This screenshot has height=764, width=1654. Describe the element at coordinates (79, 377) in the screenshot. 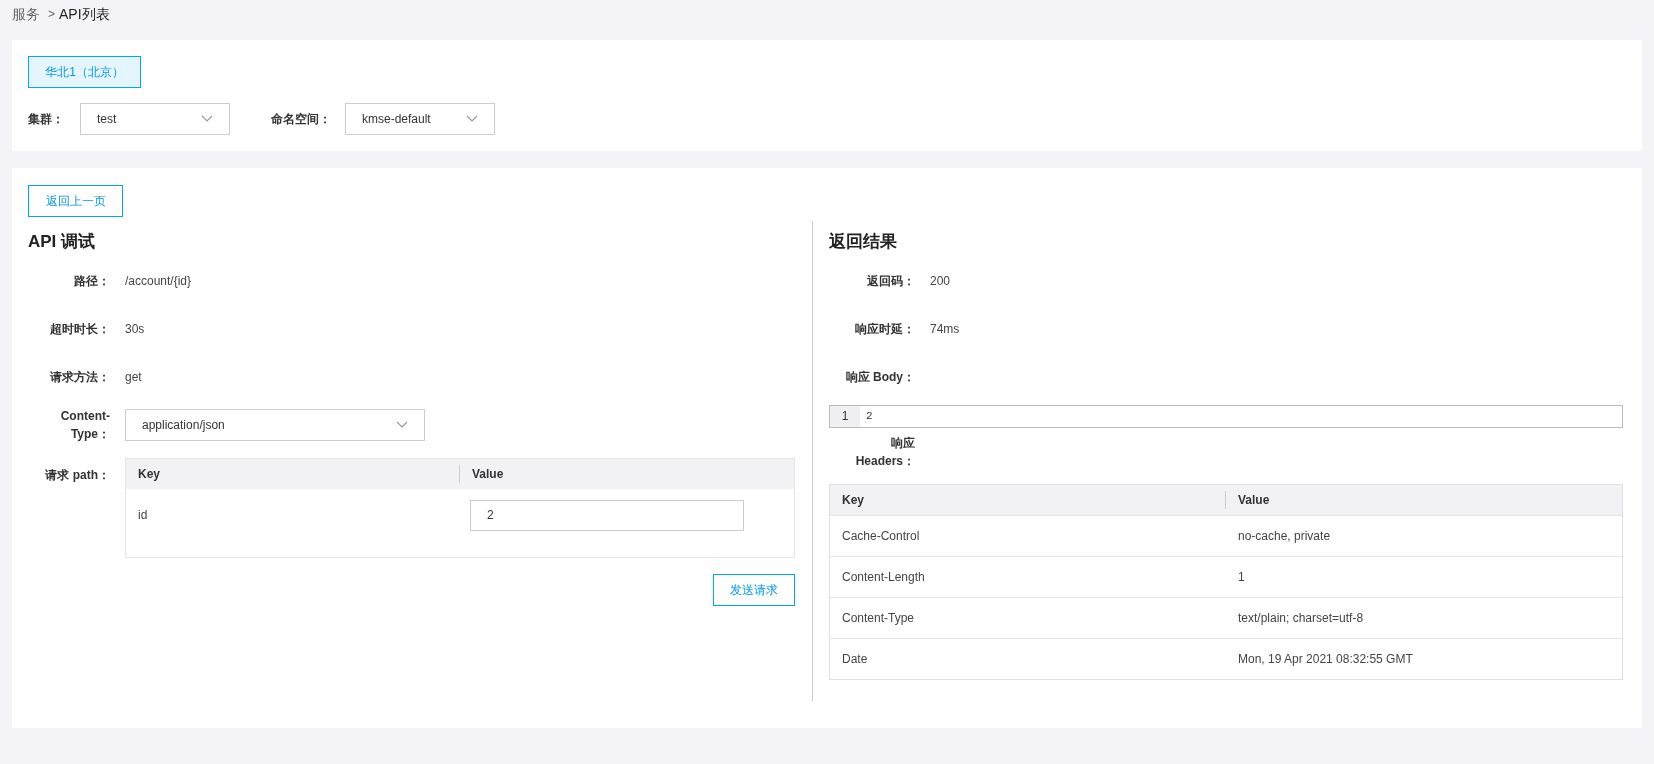

I see `field-label: 请求方法：` at that location.